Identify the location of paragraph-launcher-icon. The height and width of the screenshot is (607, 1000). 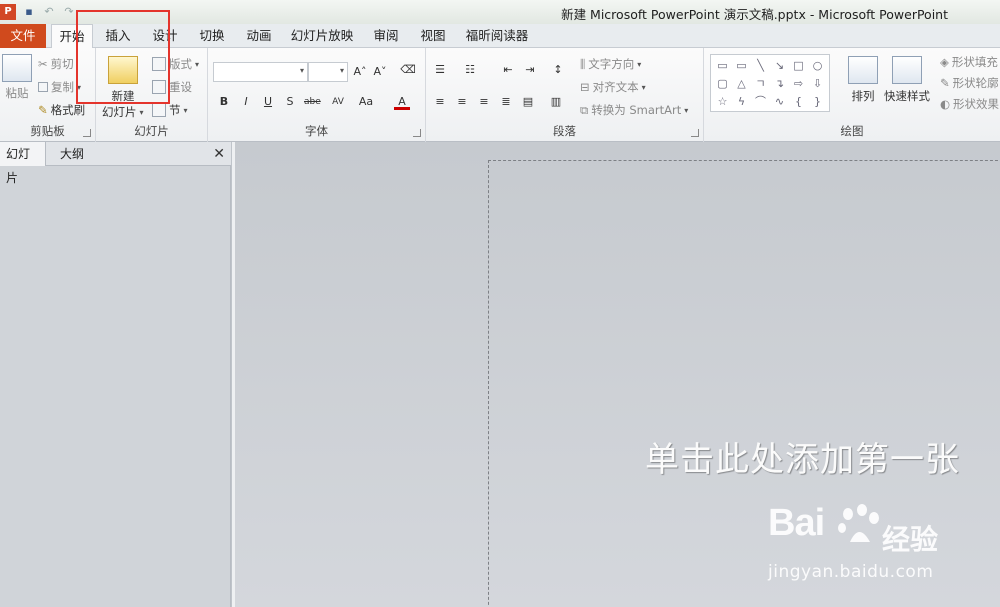
(695, 133).